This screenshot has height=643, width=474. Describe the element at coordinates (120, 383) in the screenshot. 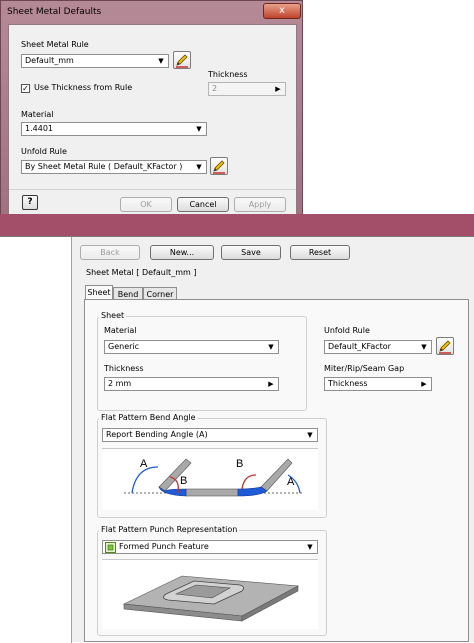

I see `thickness-value: 2 mm` at that location.